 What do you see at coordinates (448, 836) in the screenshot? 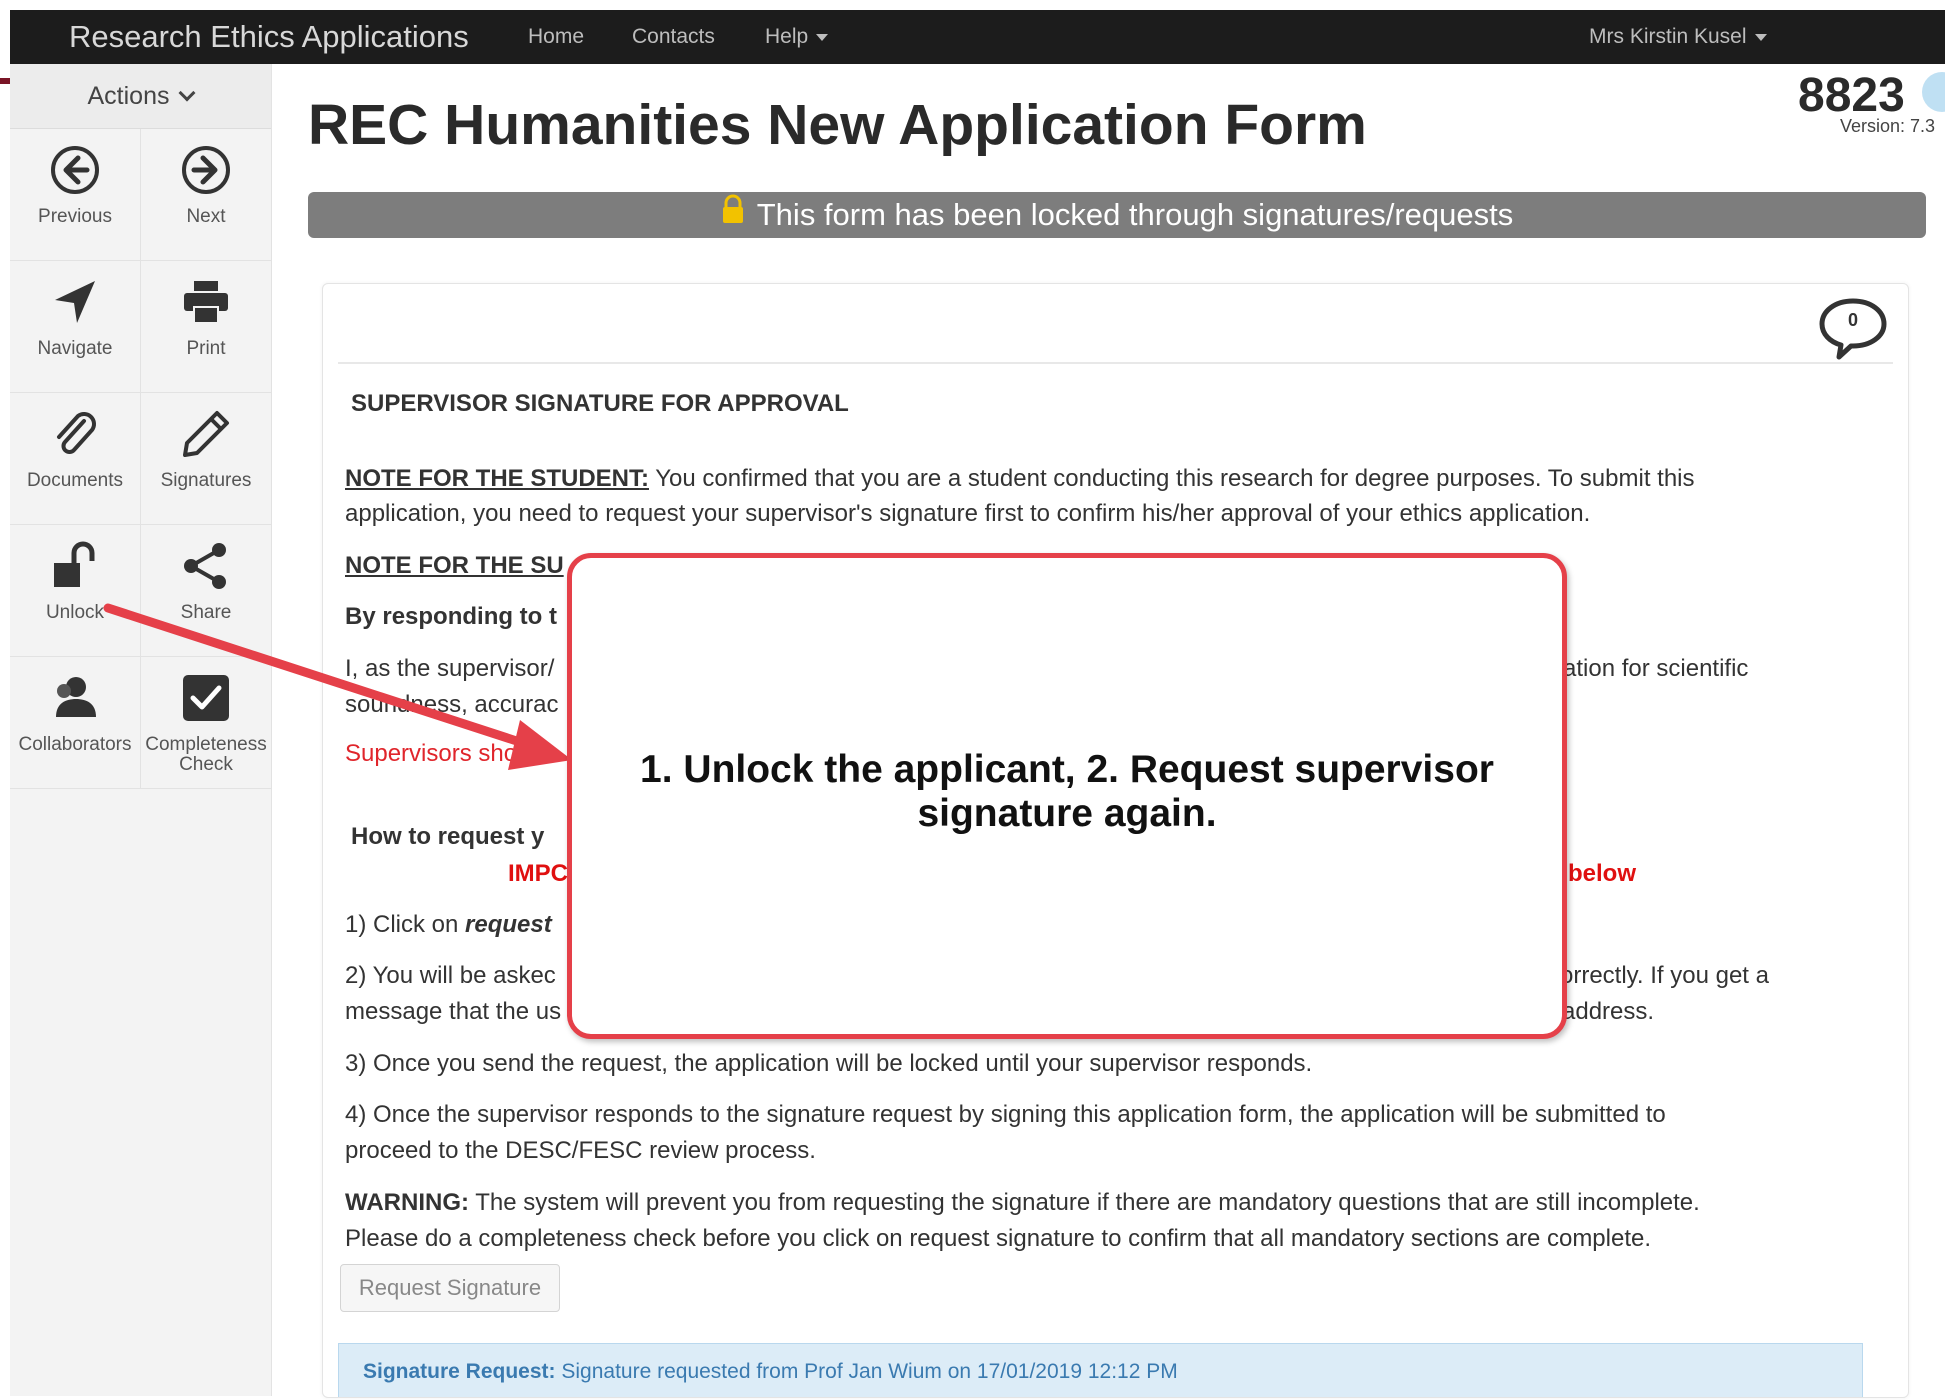
I see `how-to-request-heading: How to request y` at bounding box center [448, 836].